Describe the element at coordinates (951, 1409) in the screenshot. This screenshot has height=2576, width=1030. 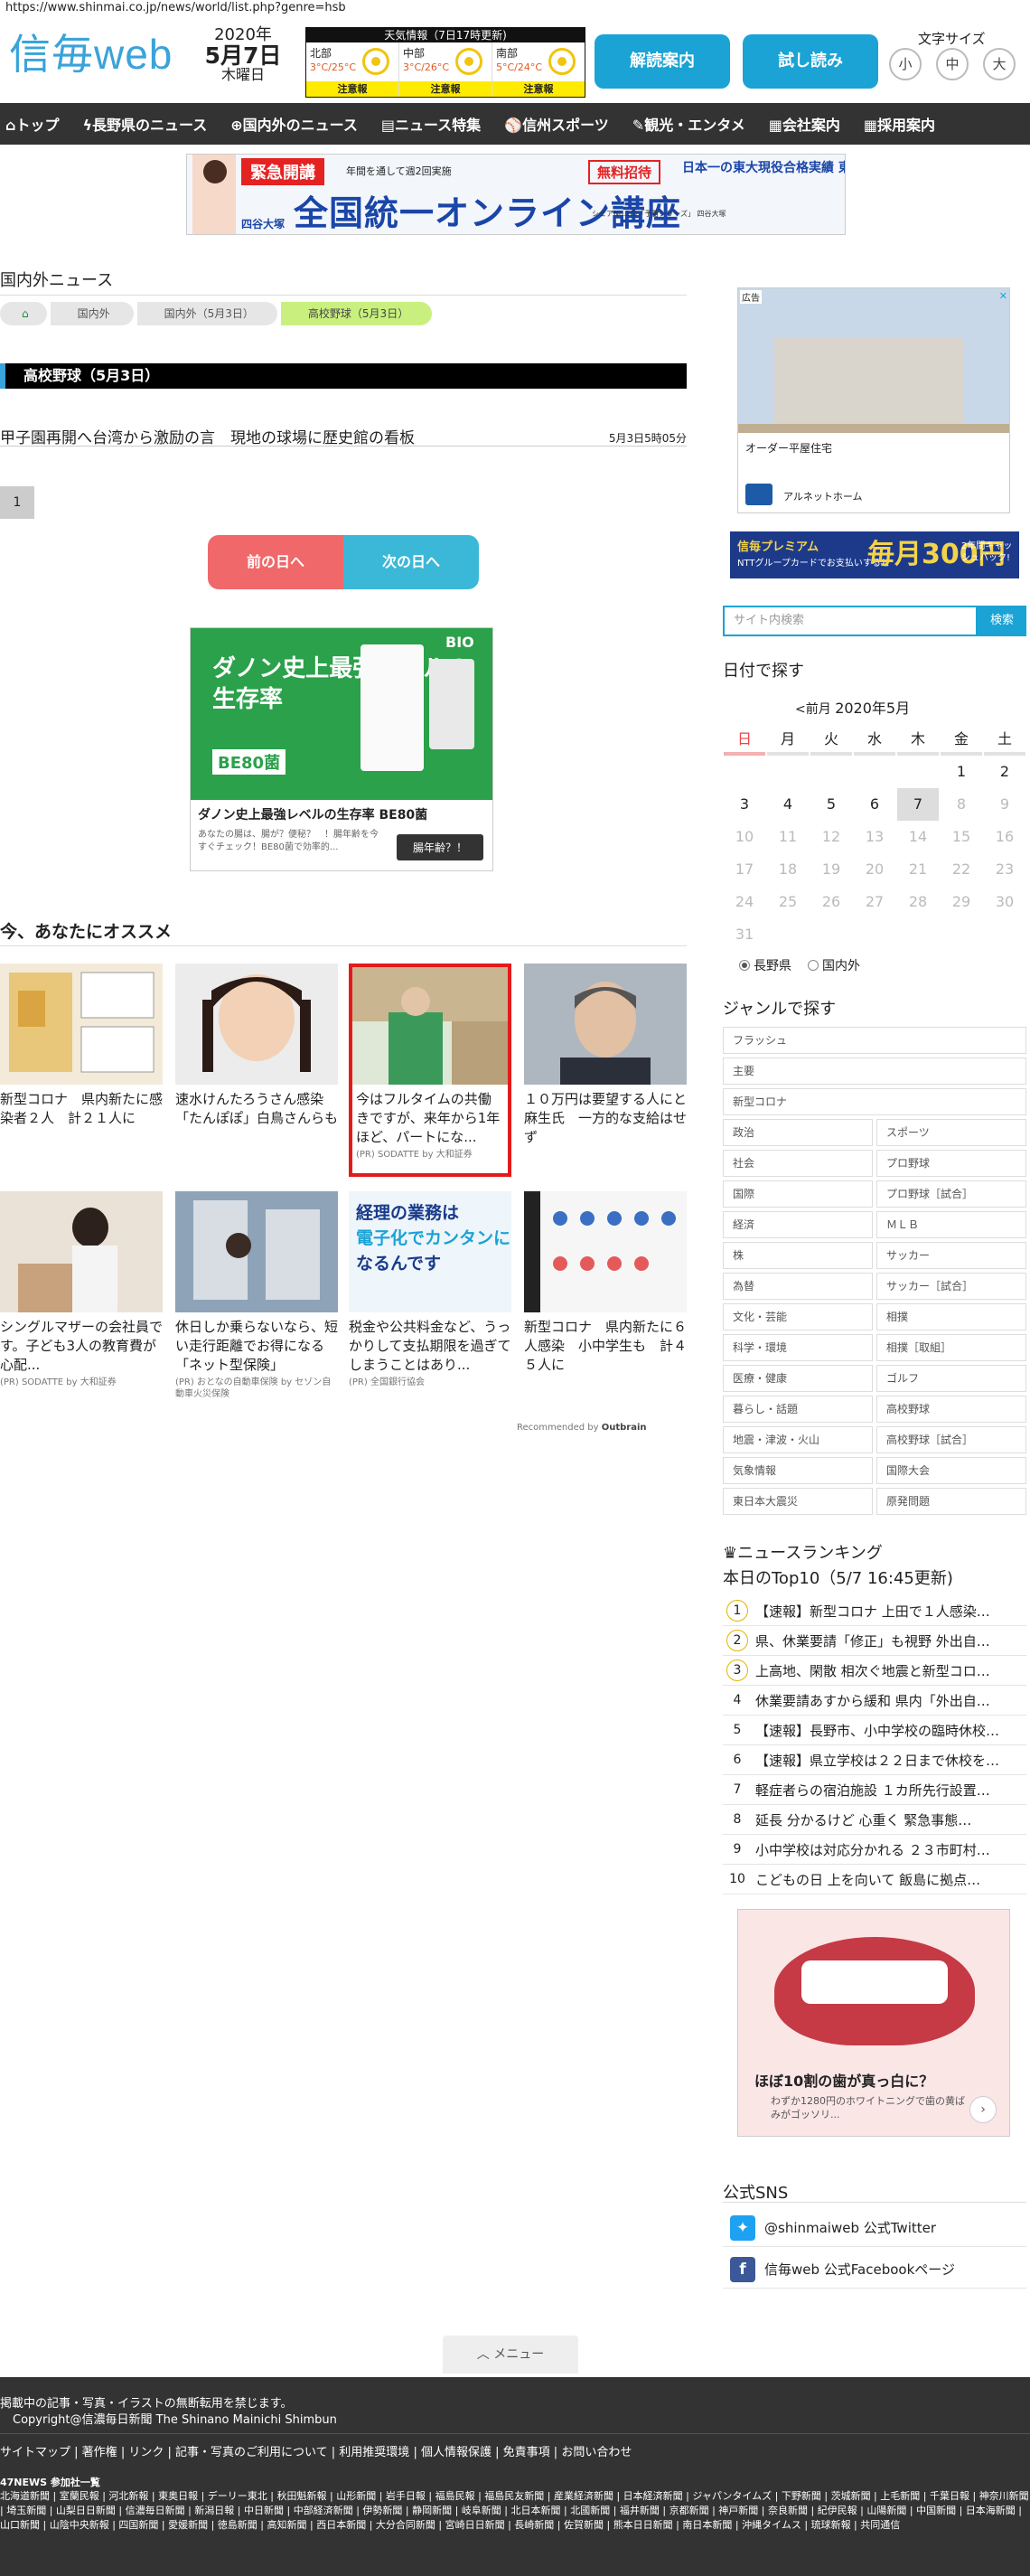
I see `genre-link: 高校野球` at that location.